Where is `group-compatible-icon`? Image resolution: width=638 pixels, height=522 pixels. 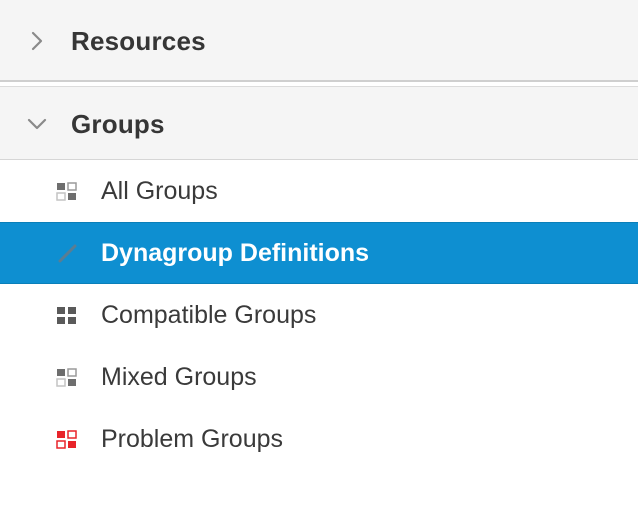 group-compatible-icon is located at coordinates (67, 315).